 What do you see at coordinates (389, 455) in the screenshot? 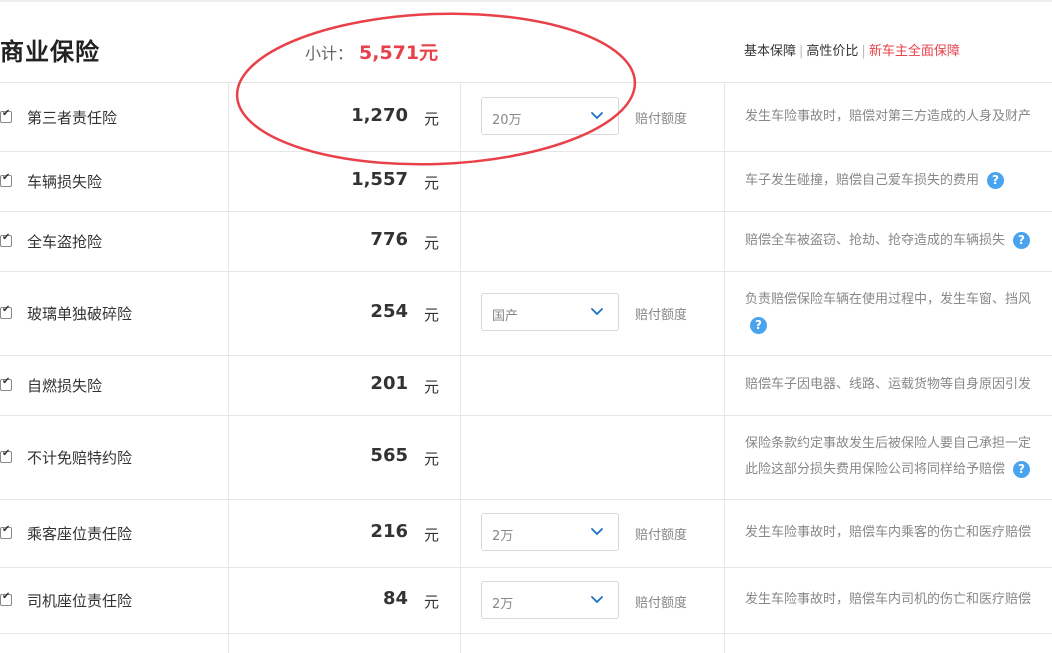
I see `insurance-price: 565` at bounding box center [389, 455].